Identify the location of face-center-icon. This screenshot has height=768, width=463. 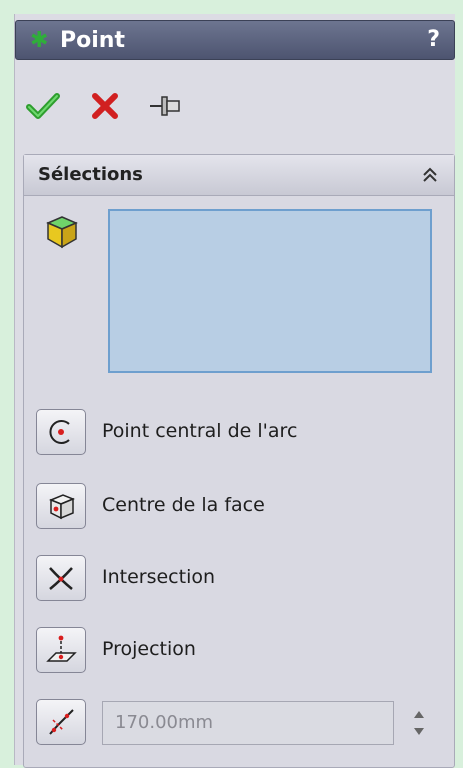
(62, 507).